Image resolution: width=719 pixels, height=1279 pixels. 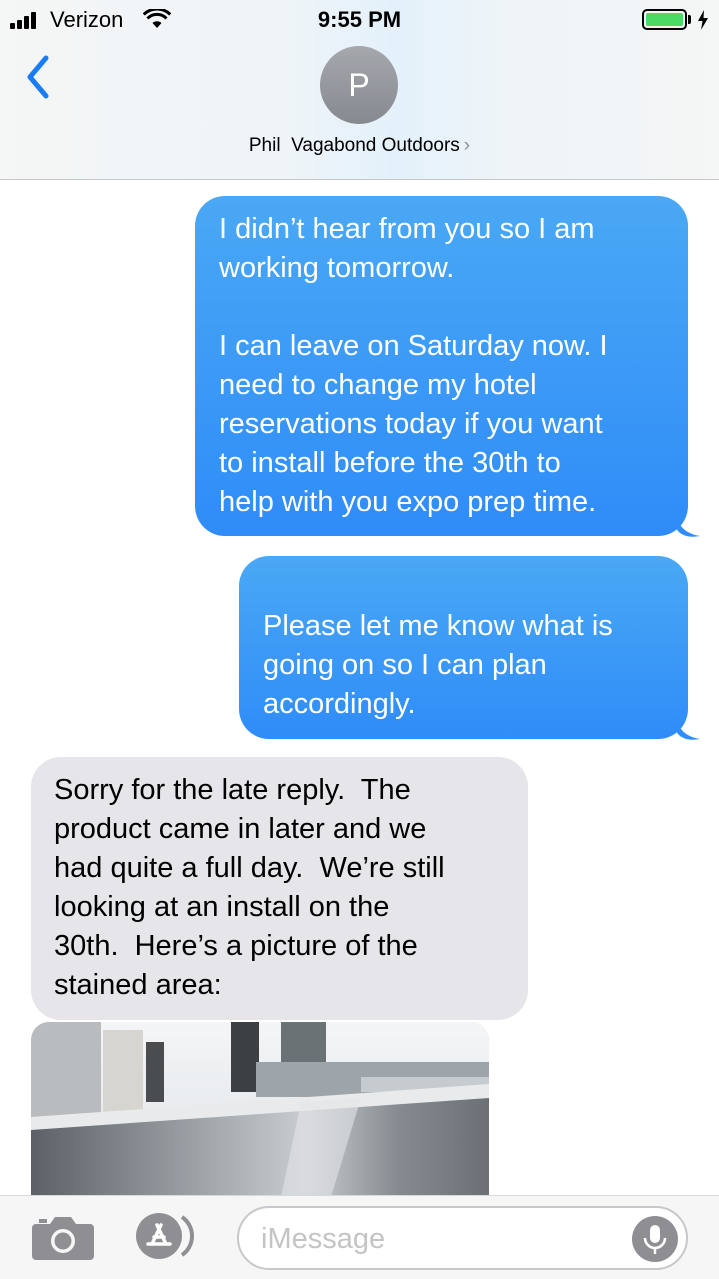 What do you see at coordinates (63, 1237) in the screenshot?
I see `camera-icon` at bounding box center [63, 1237].